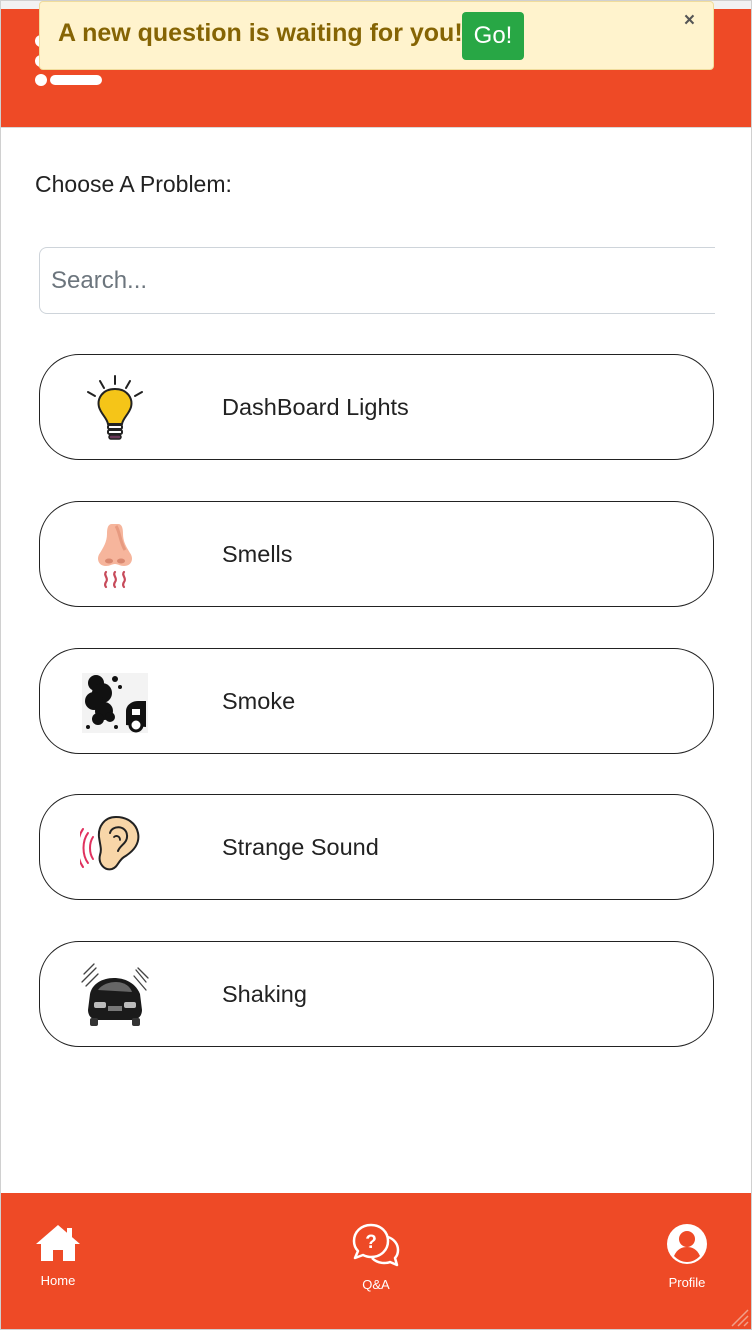 The height and width of the screenshot is (1332, 754). I want to click on nav-home: Home, so click(58, 1255).